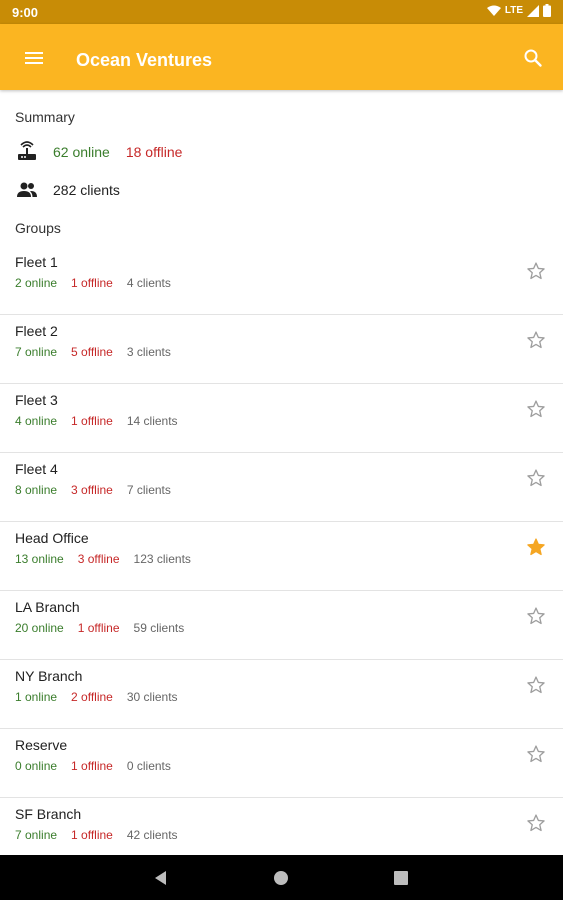 Image resolution: width=563 pixels, height=900 pixels. What do you see at coordinates (281, 694) in the screenshot?
I see `group-item: NY Branch 1 online 2 offline 30 clients` at bounding box center [281, 694].